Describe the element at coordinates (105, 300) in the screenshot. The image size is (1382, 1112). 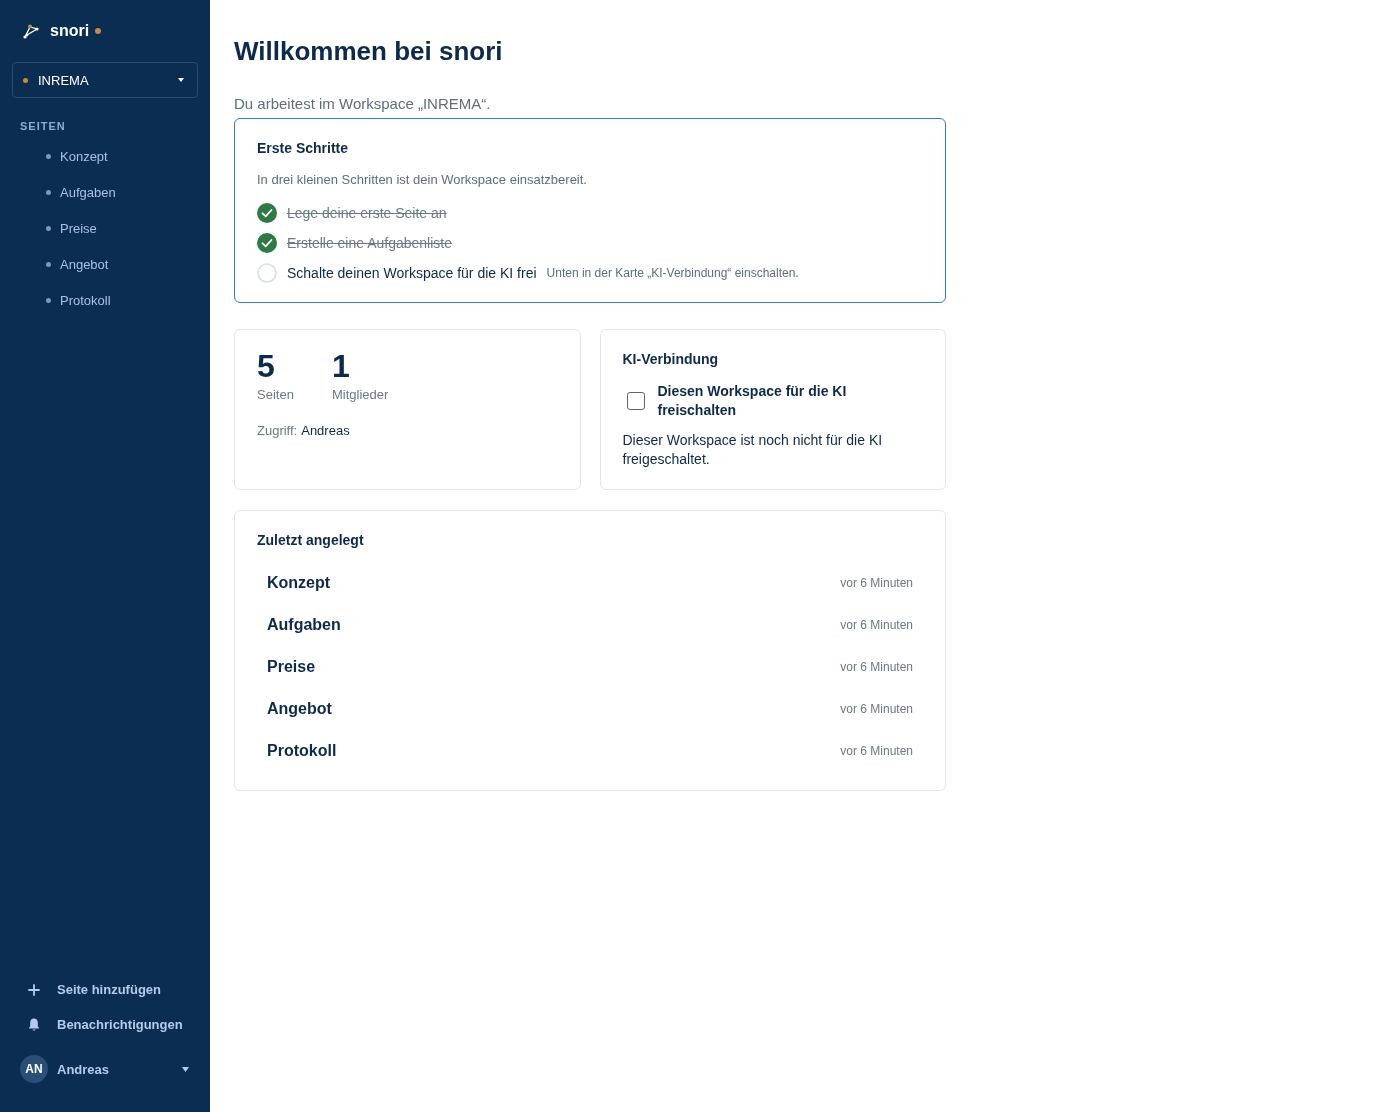
I see `sidebar-page-item: Protokoll` at that location.